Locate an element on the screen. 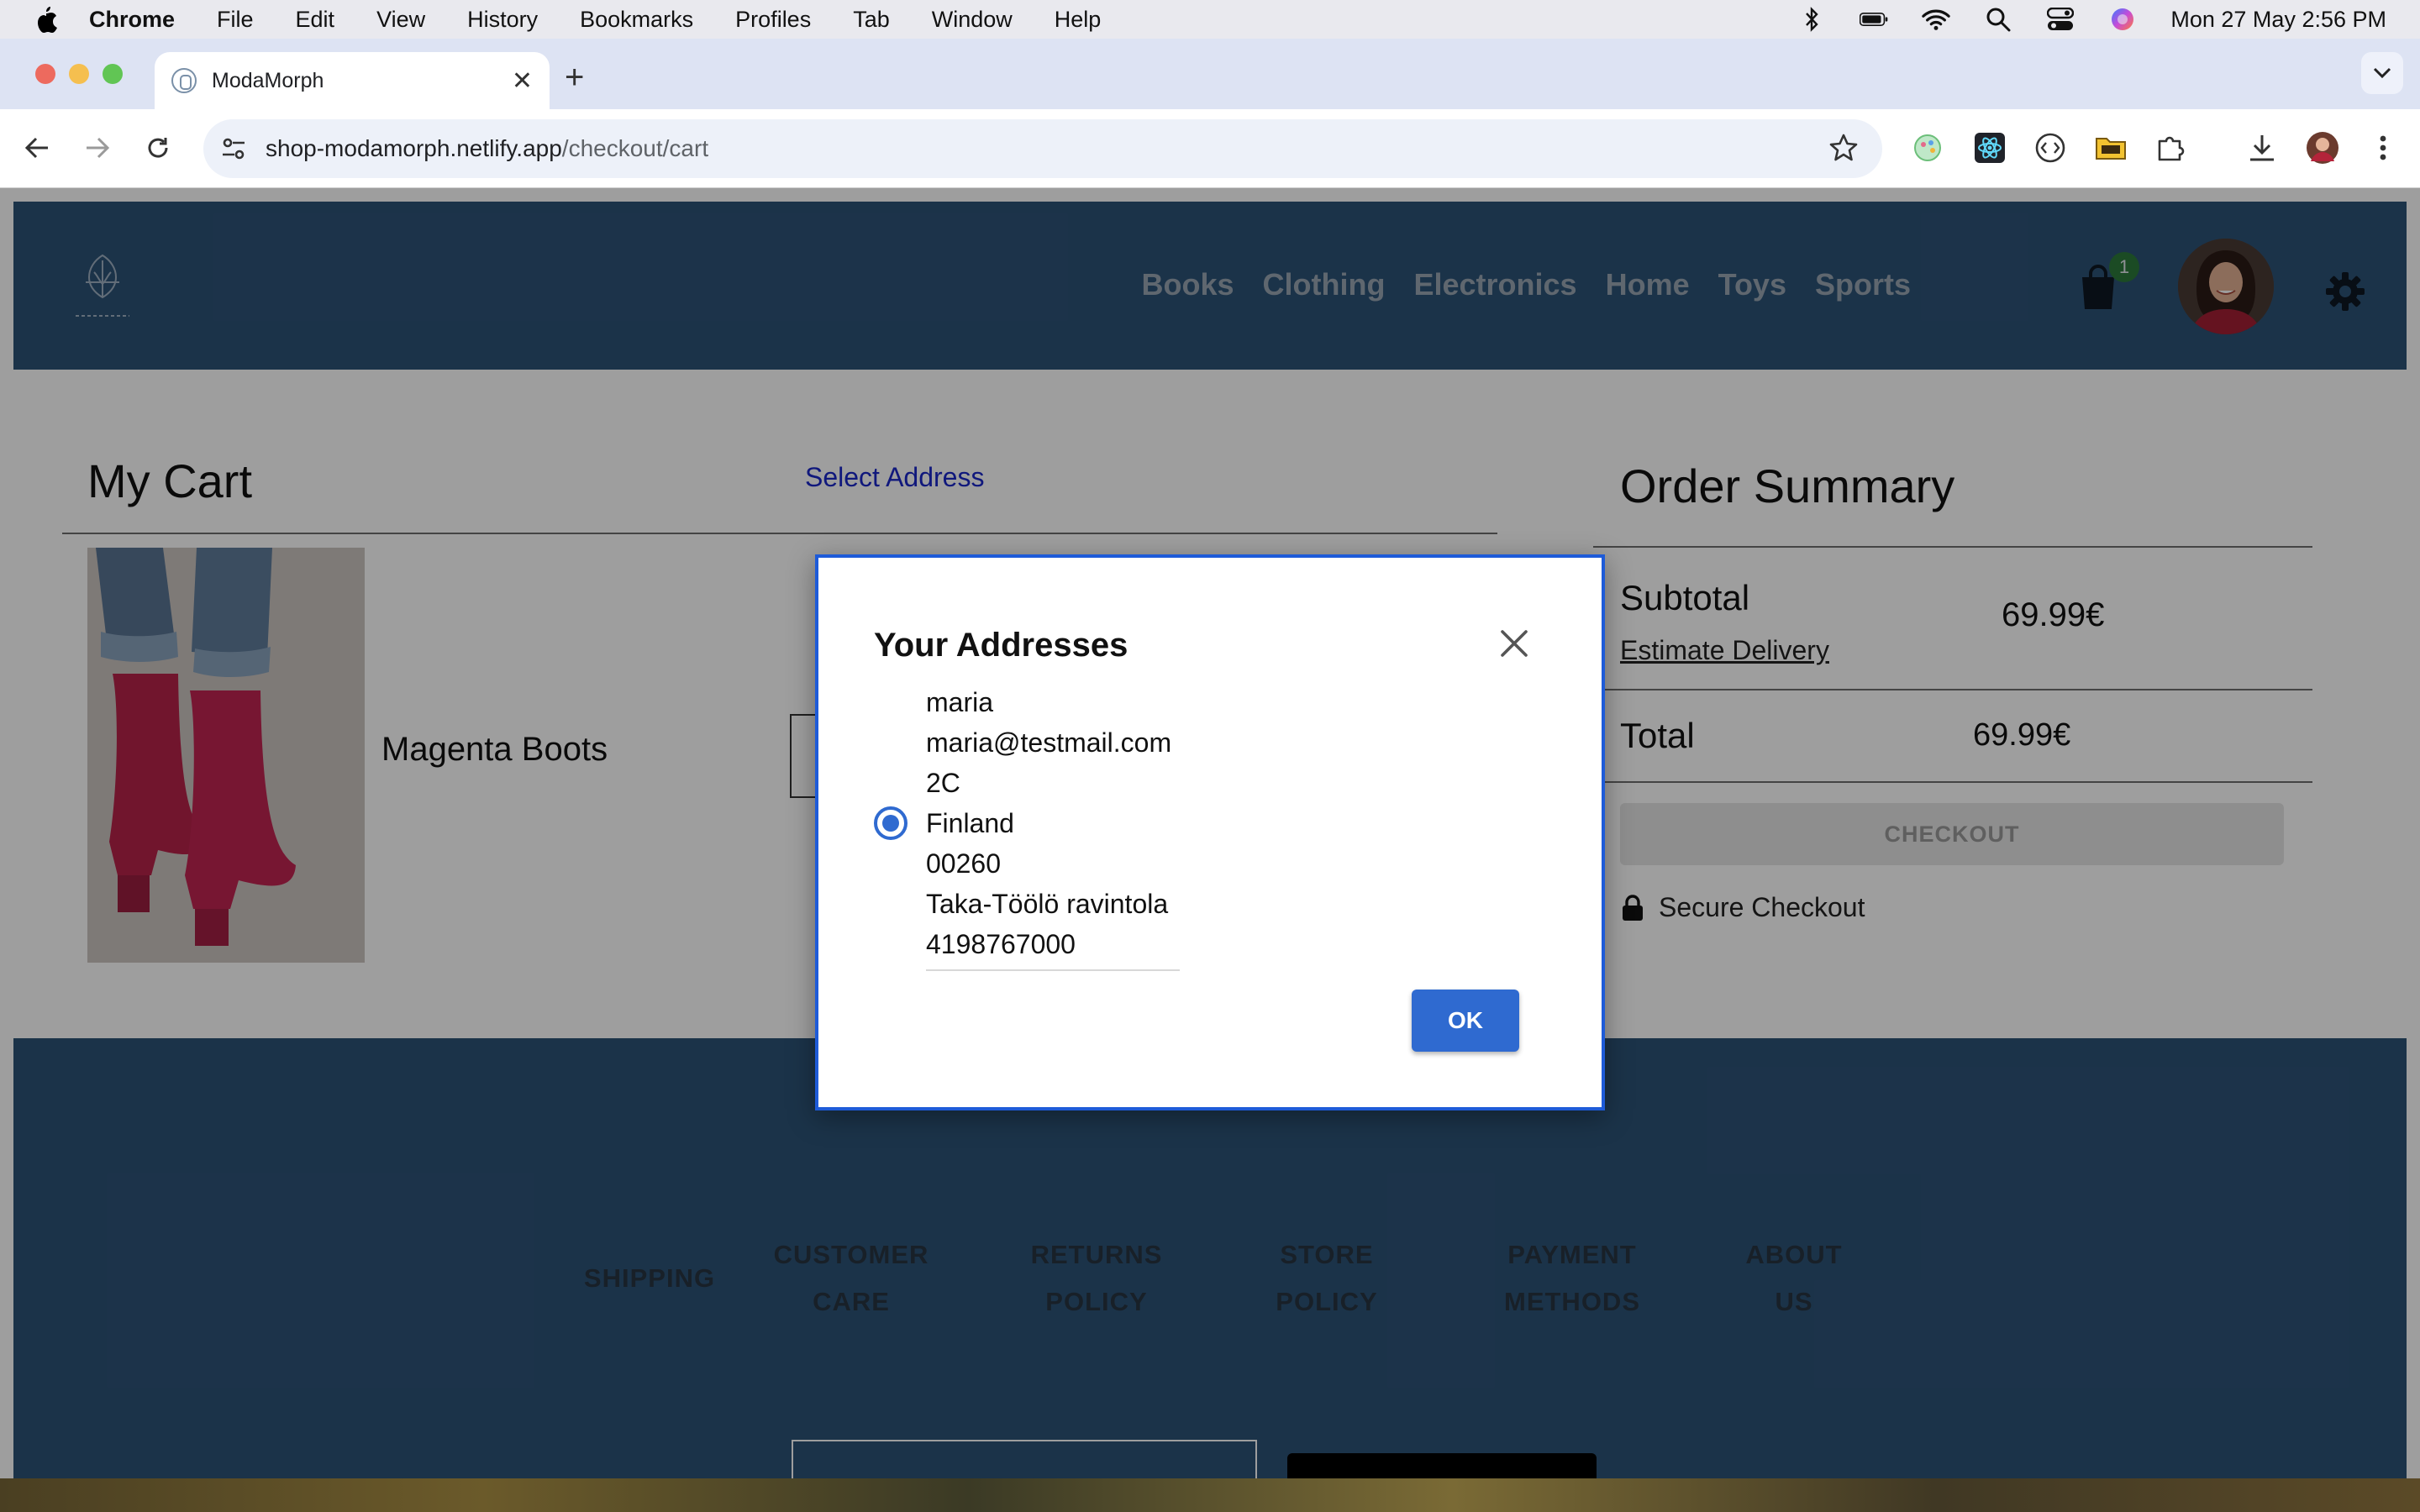  control-center-icon is located at coordinates (2060, 19).